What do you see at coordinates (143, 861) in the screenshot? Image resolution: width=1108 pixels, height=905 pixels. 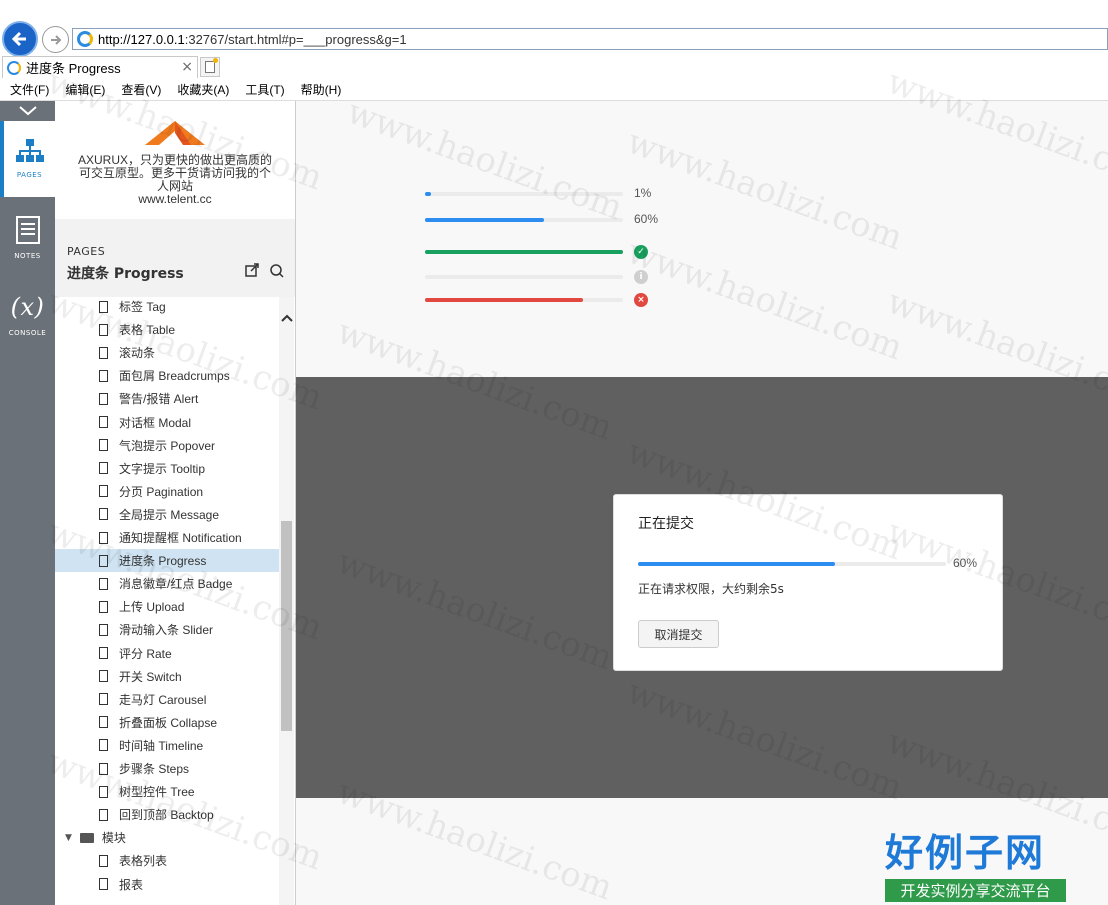 I see `tree-item-label: 表格列表` at bounding box center [143, 861].